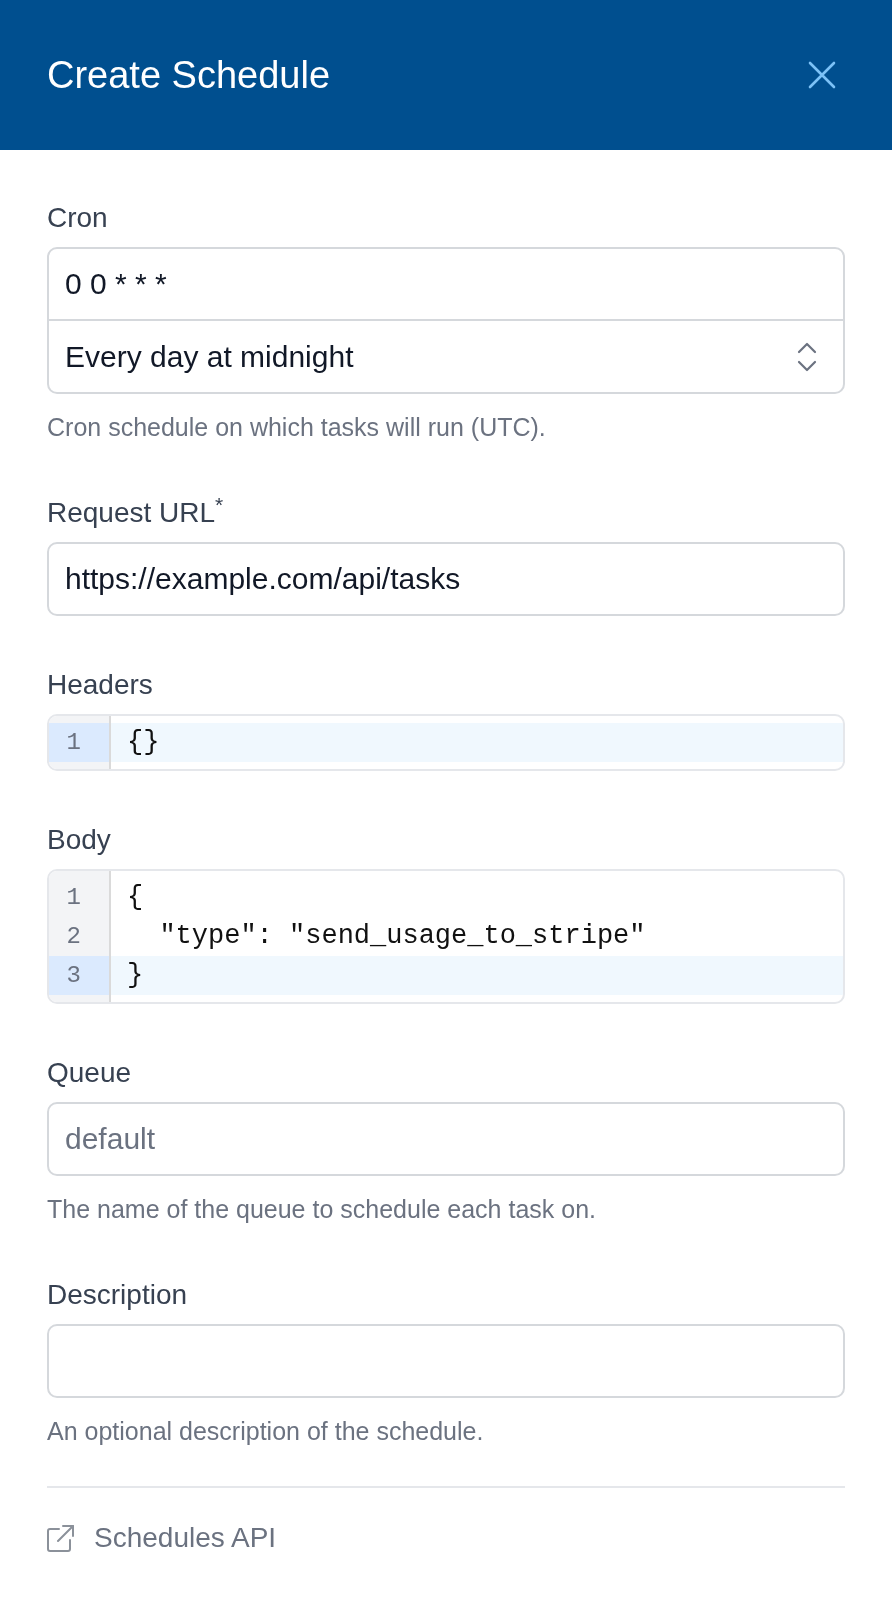  Describe the element at coordinates (60, 1538) in the screenshot. I see `external-link-icon` at that location.